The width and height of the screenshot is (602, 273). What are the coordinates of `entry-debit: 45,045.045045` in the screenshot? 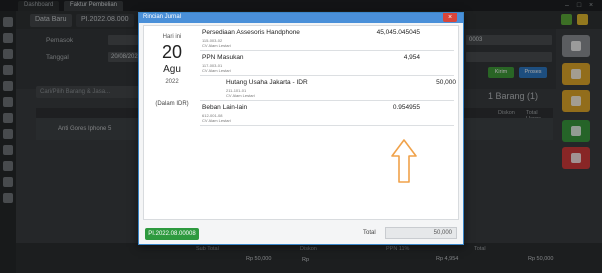 It's located at (398, 32).